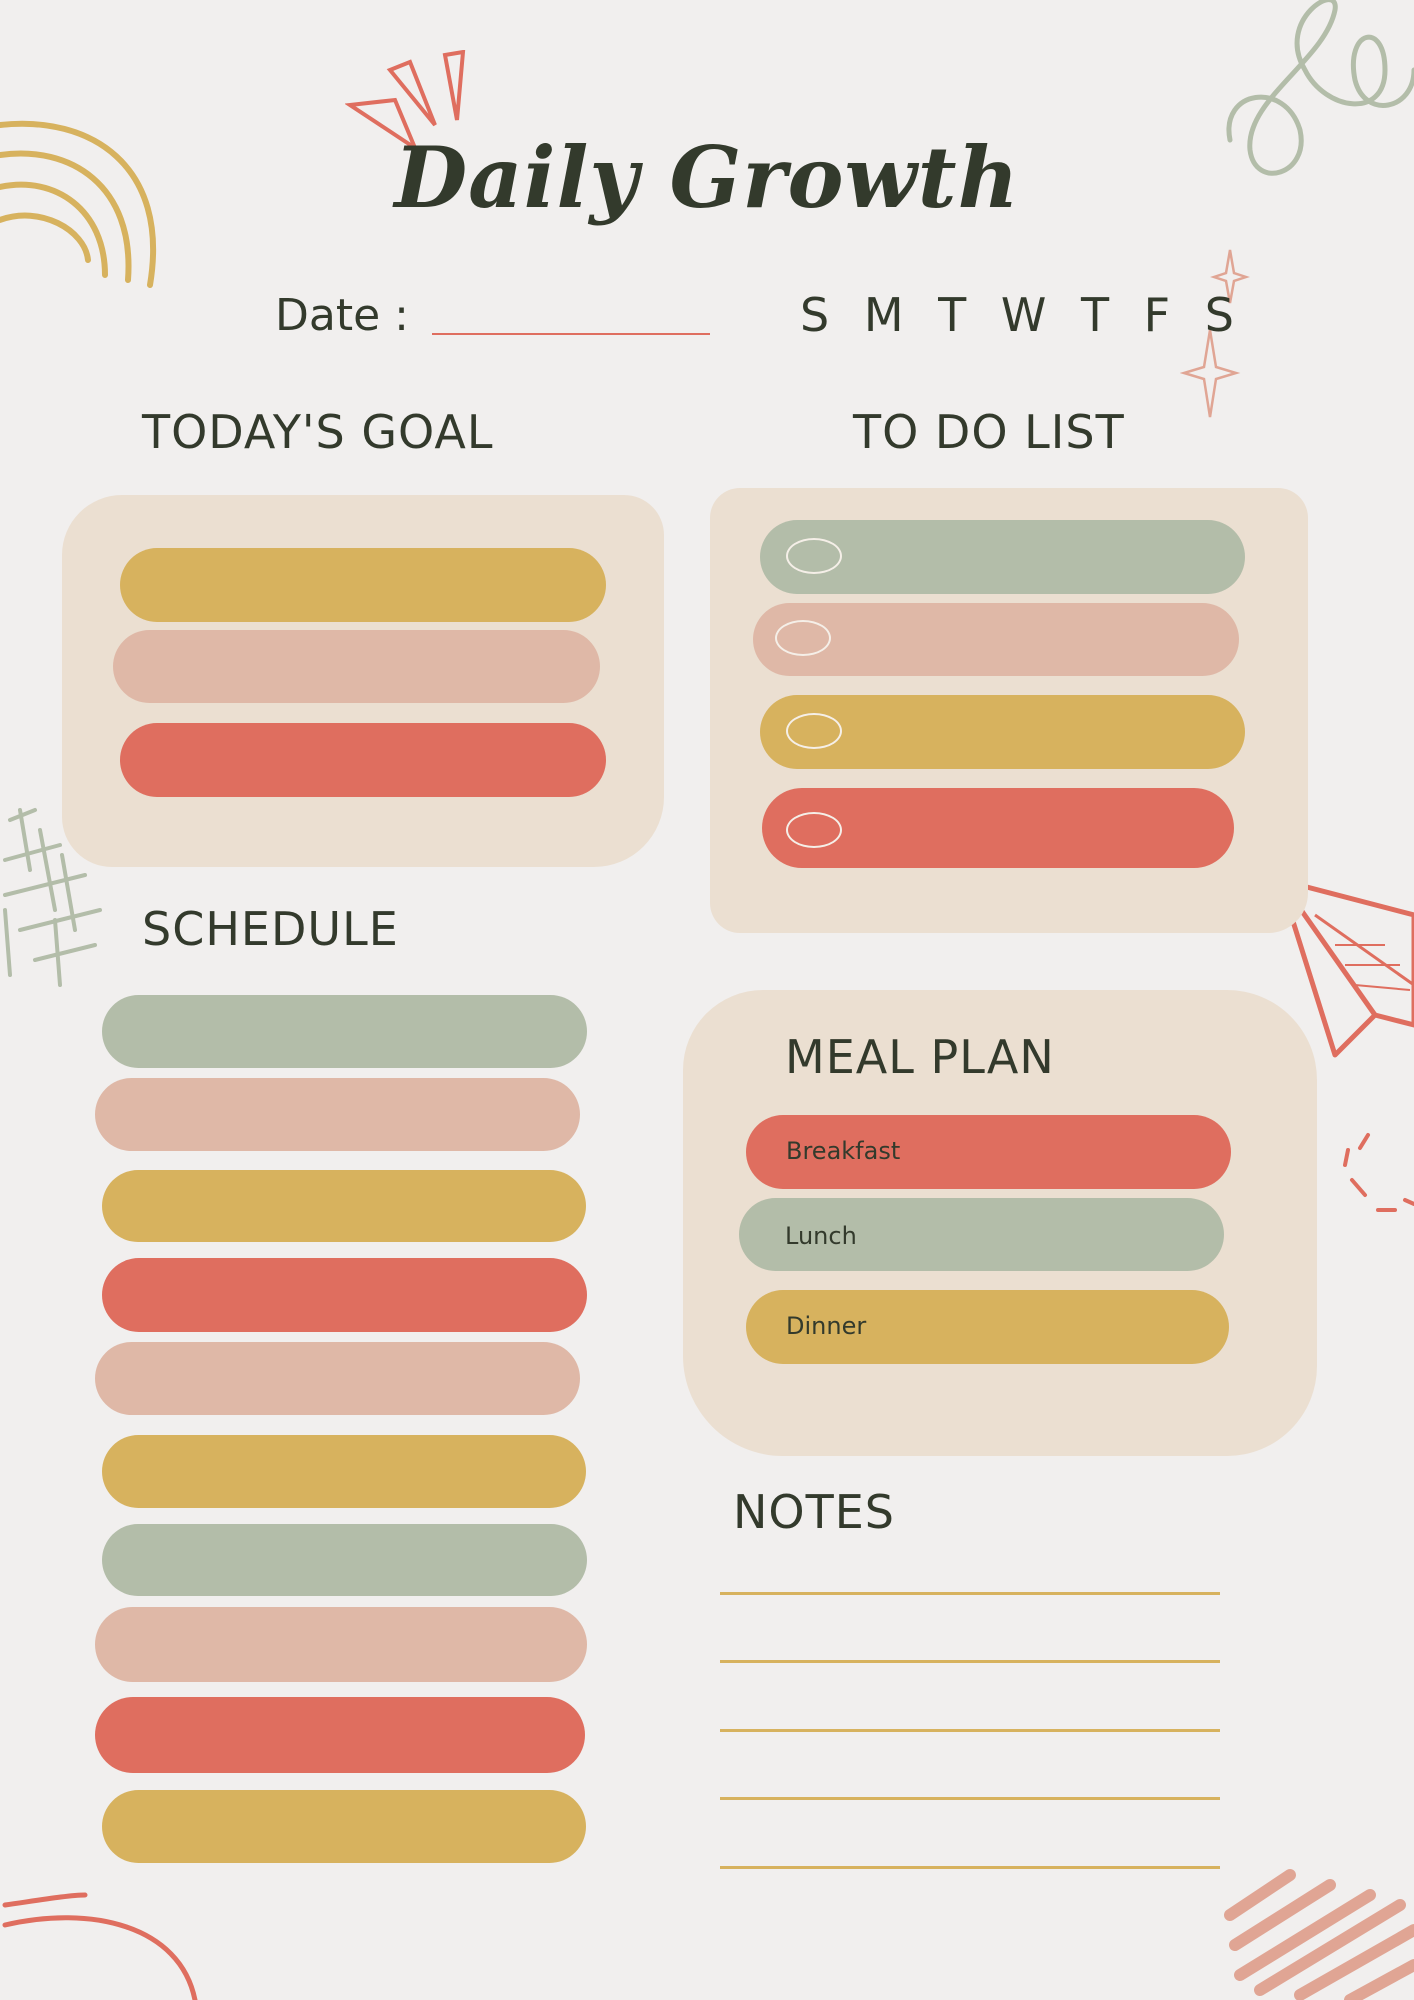  What do you see at coordinates (1022, 315) in the screenshot?
I see `weekday-selector: S M T W T F S` at bounding box center [1022, 315].